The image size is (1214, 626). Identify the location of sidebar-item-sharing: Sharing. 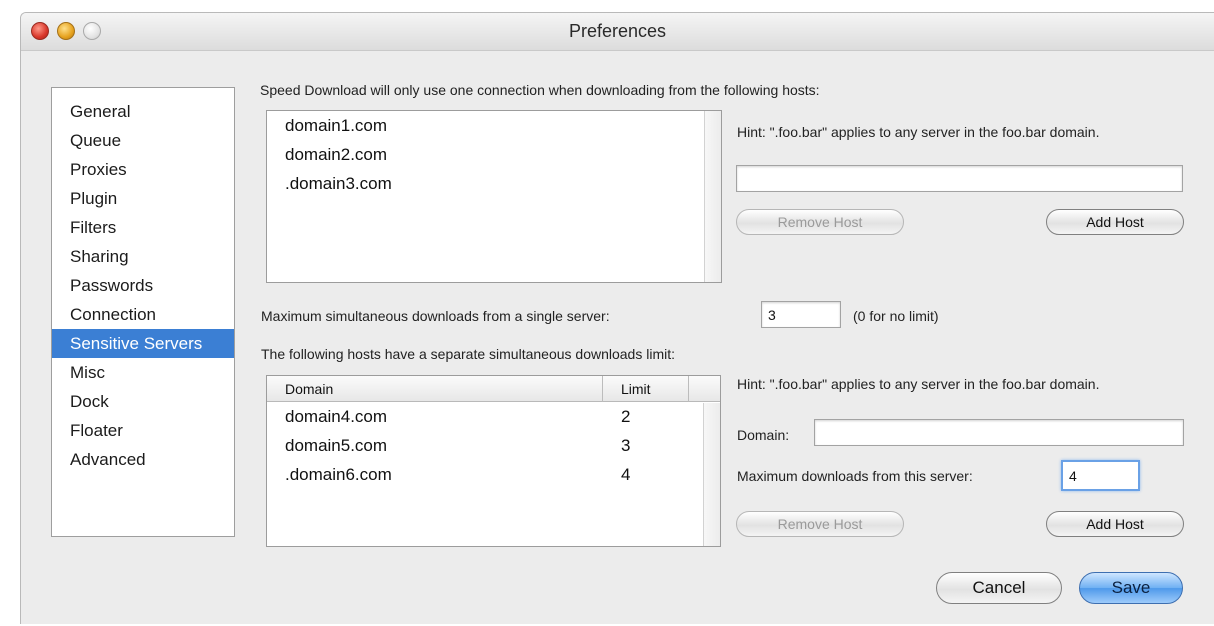
(143, 256).